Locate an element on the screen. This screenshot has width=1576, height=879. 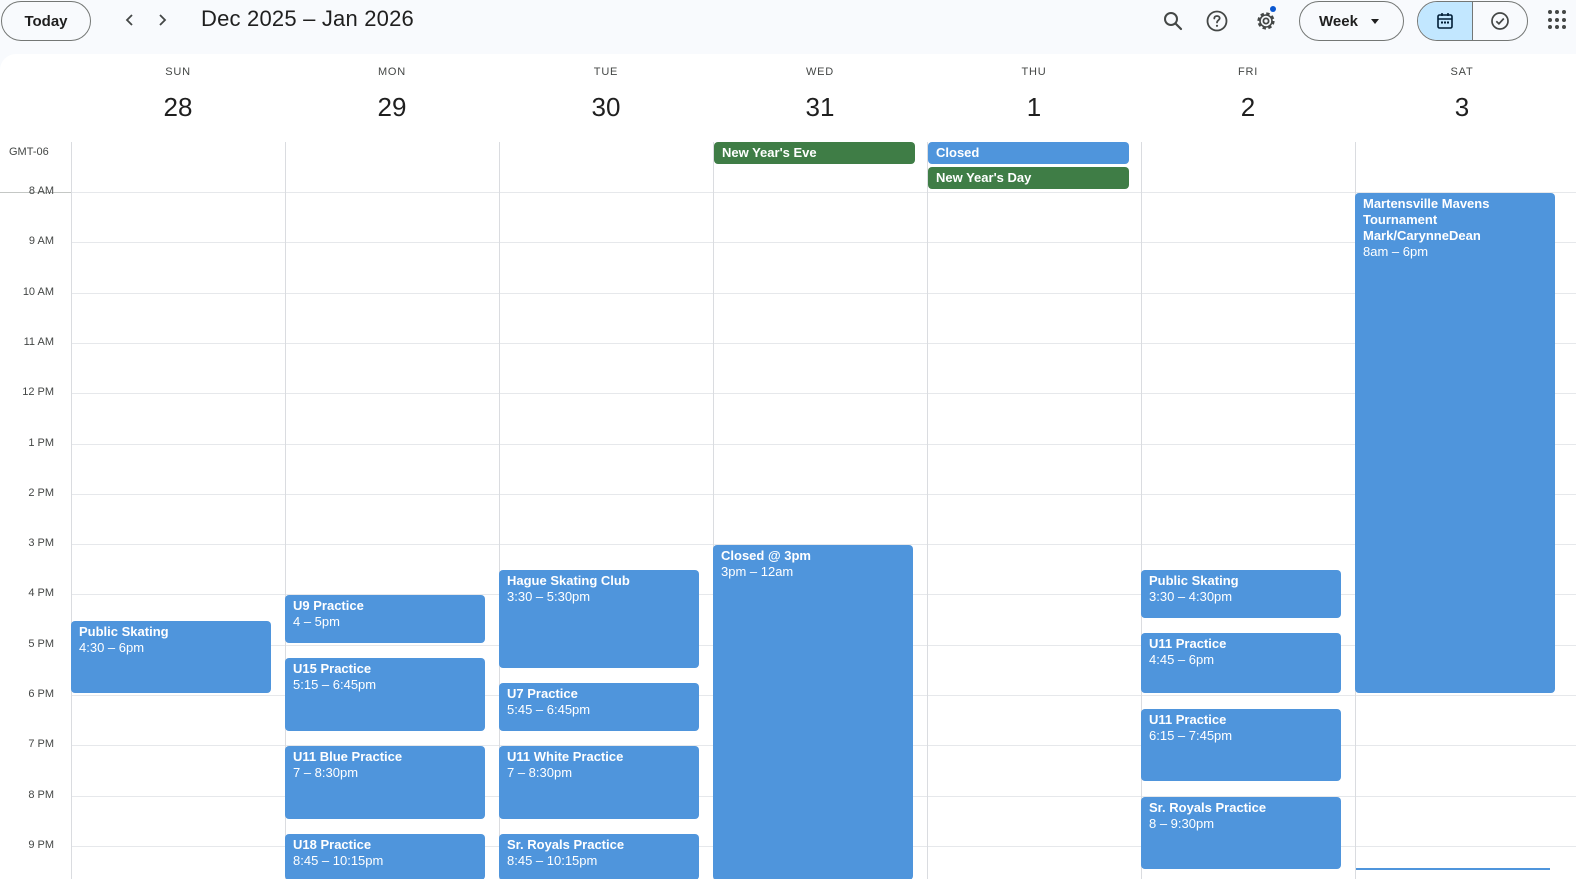
hour-label: 3 PM is located at coordinates (41, 543).